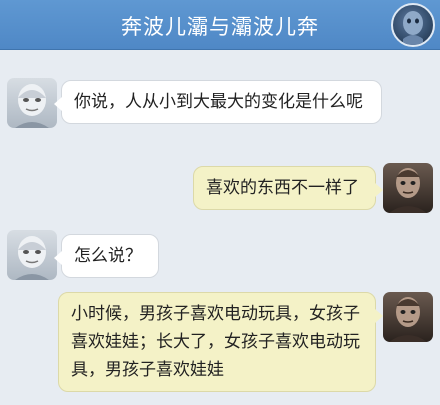 The width and height of the screenshot is (440, 405). What do you see at coordinates (282, 188) in the screenshot?
I see `message-text: 喜欢的东西不一样了` at bounding box center [282, 188].